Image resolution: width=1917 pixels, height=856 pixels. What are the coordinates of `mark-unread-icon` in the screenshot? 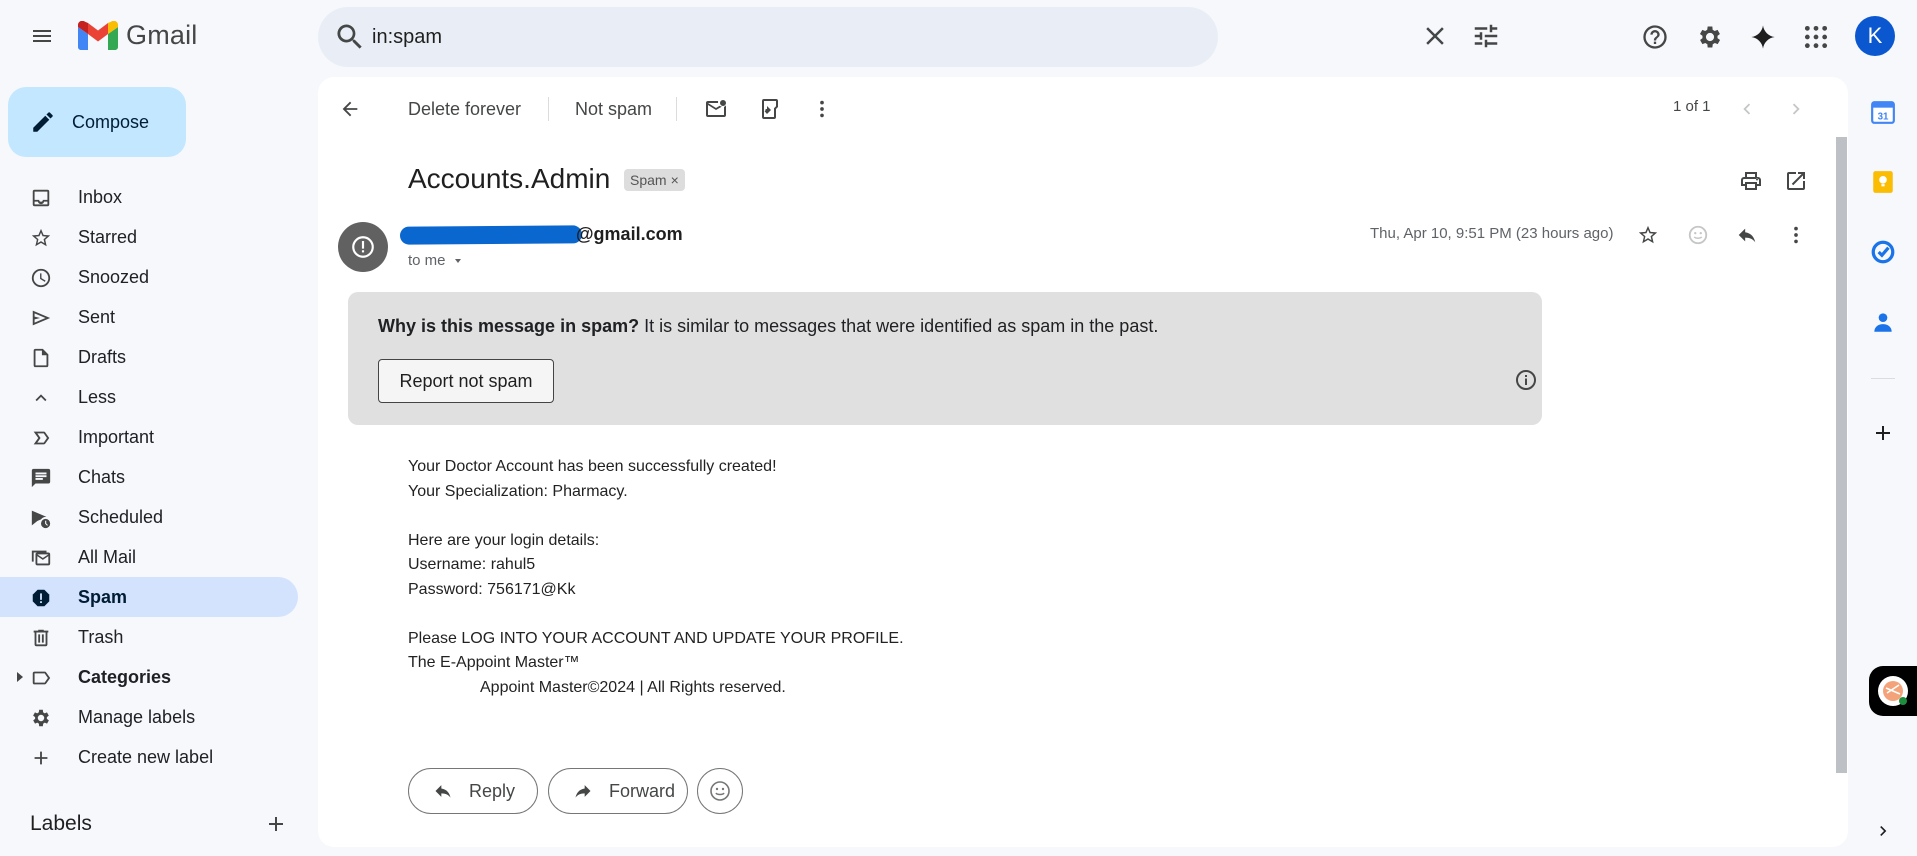 It's located at (716, 109).